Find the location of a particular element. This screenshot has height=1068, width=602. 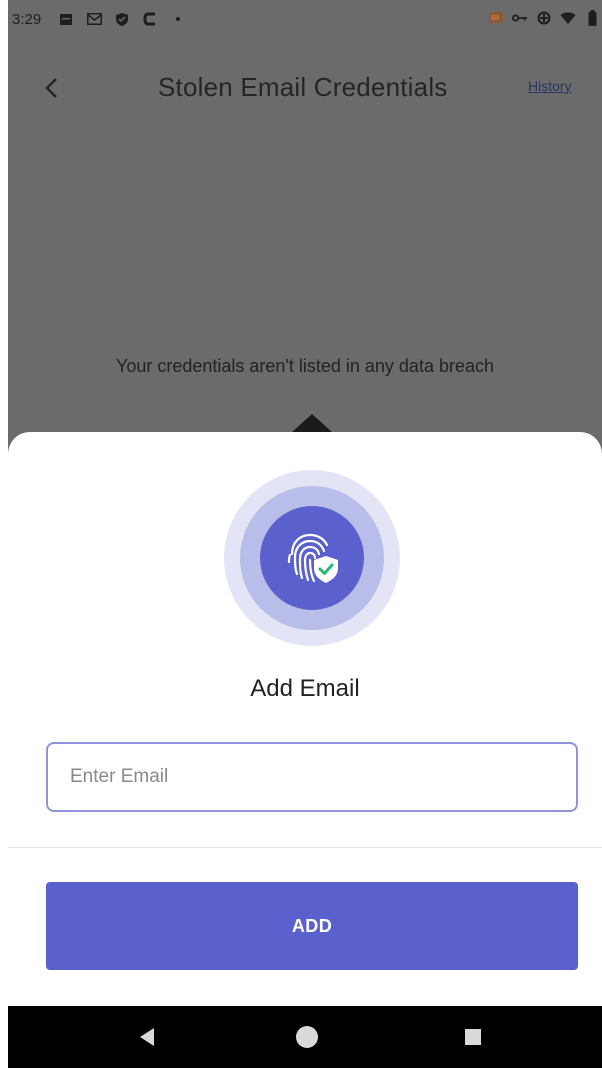

battery-icon is located at coordinates (592, 18).